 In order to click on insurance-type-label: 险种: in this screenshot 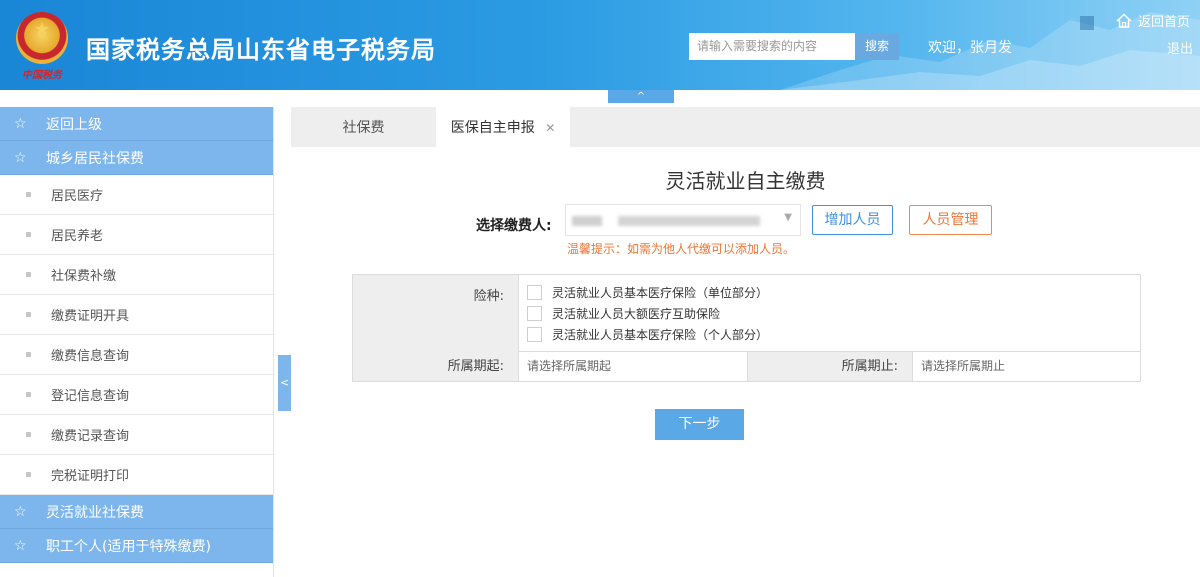, I will do `click(436, 313)`.